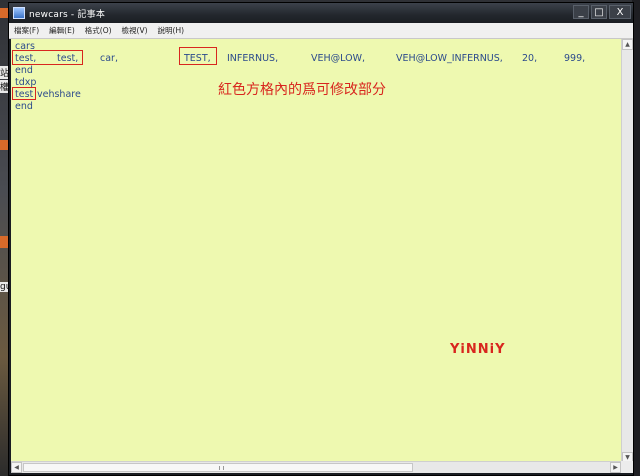 This screenshot has height=476, width=640. I want to click on menu-view: 檢視(V), so click(135, 30).